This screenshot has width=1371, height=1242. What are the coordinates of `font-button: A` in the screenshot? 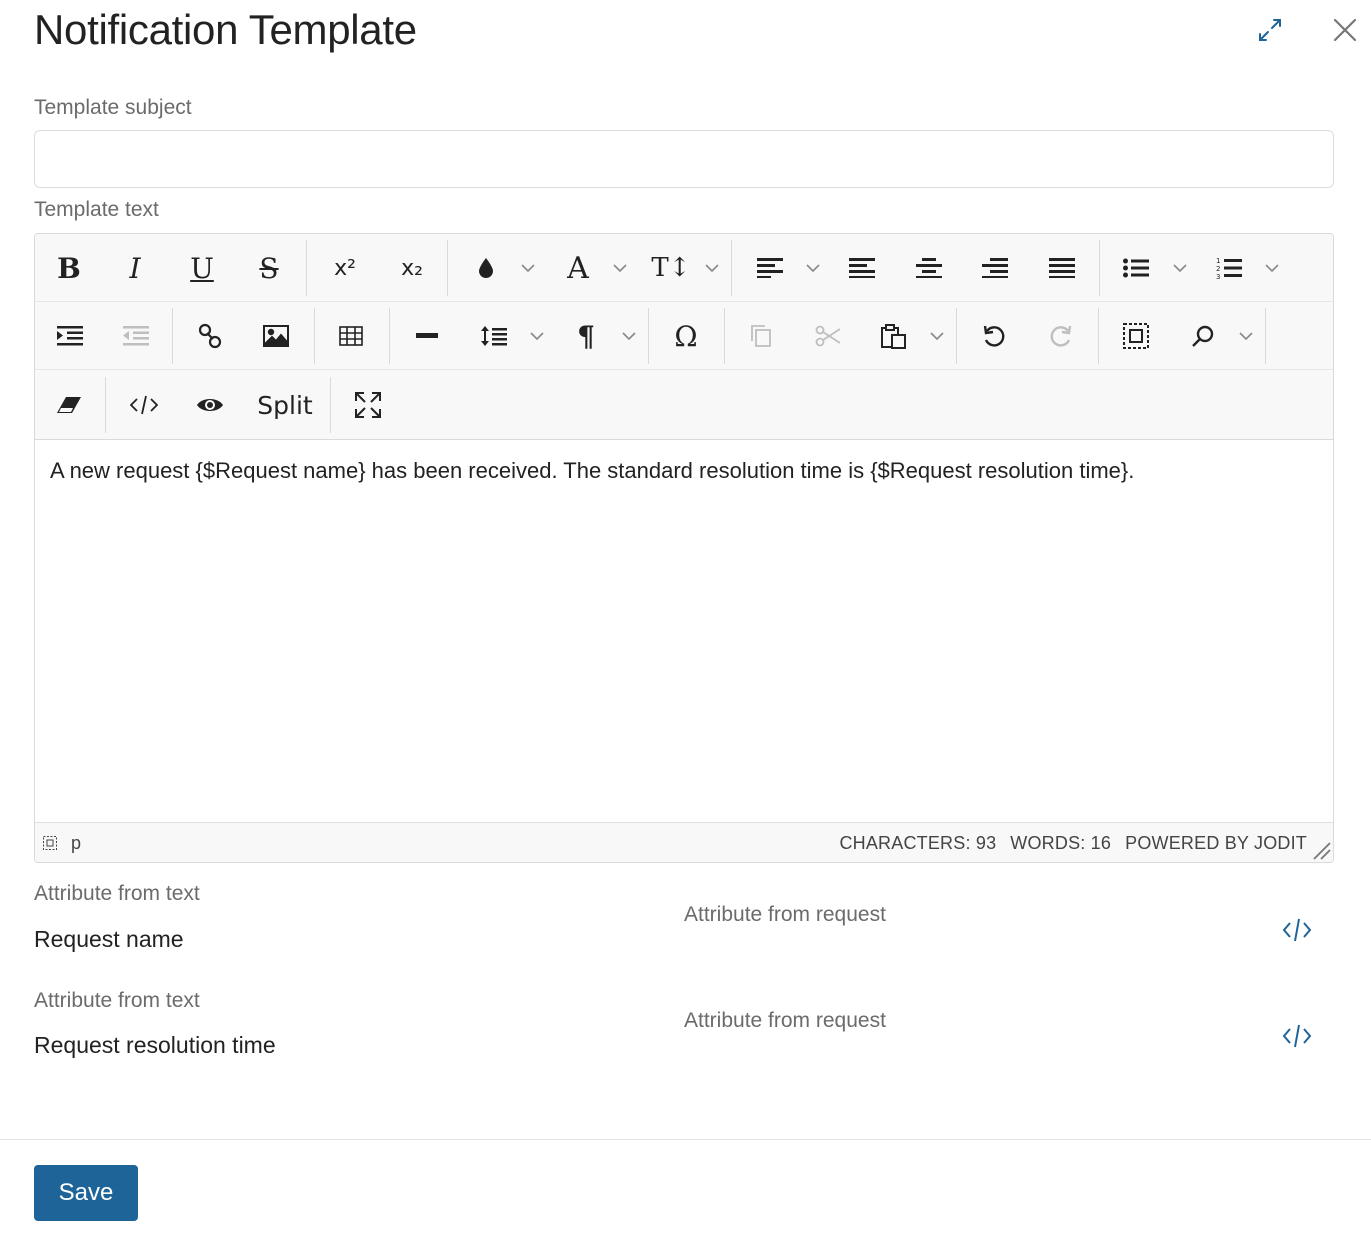 It's located at (578, 268).